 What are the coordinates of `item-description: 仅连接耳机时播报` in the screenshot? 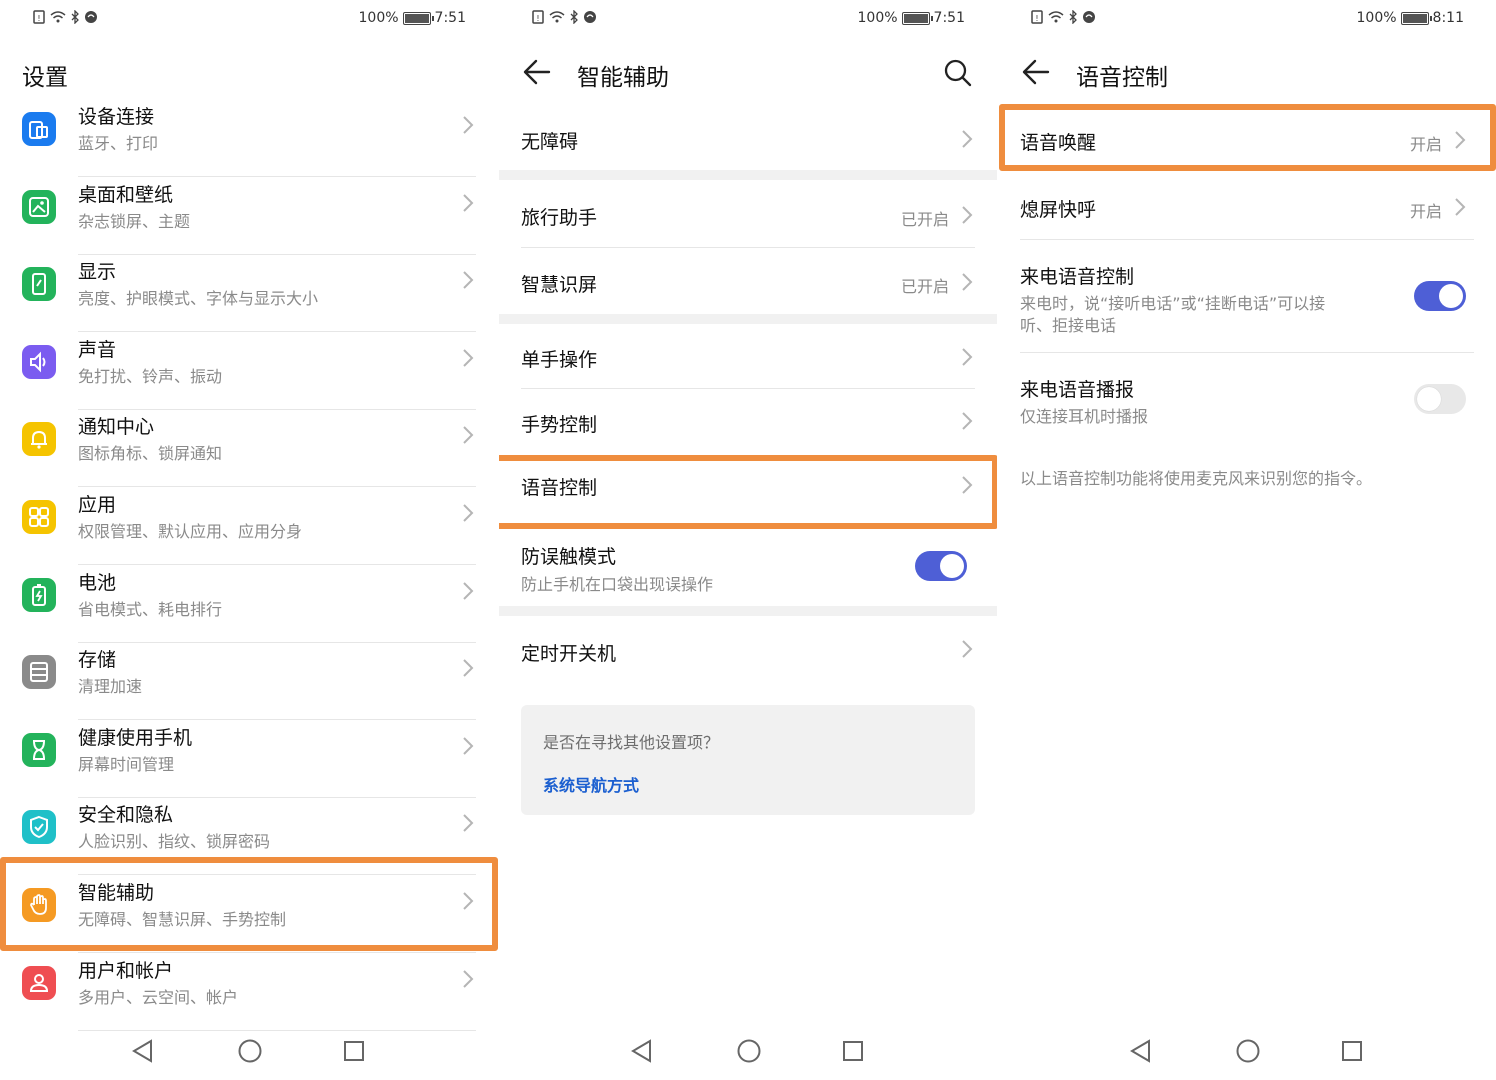 It's located at (1084, 416).